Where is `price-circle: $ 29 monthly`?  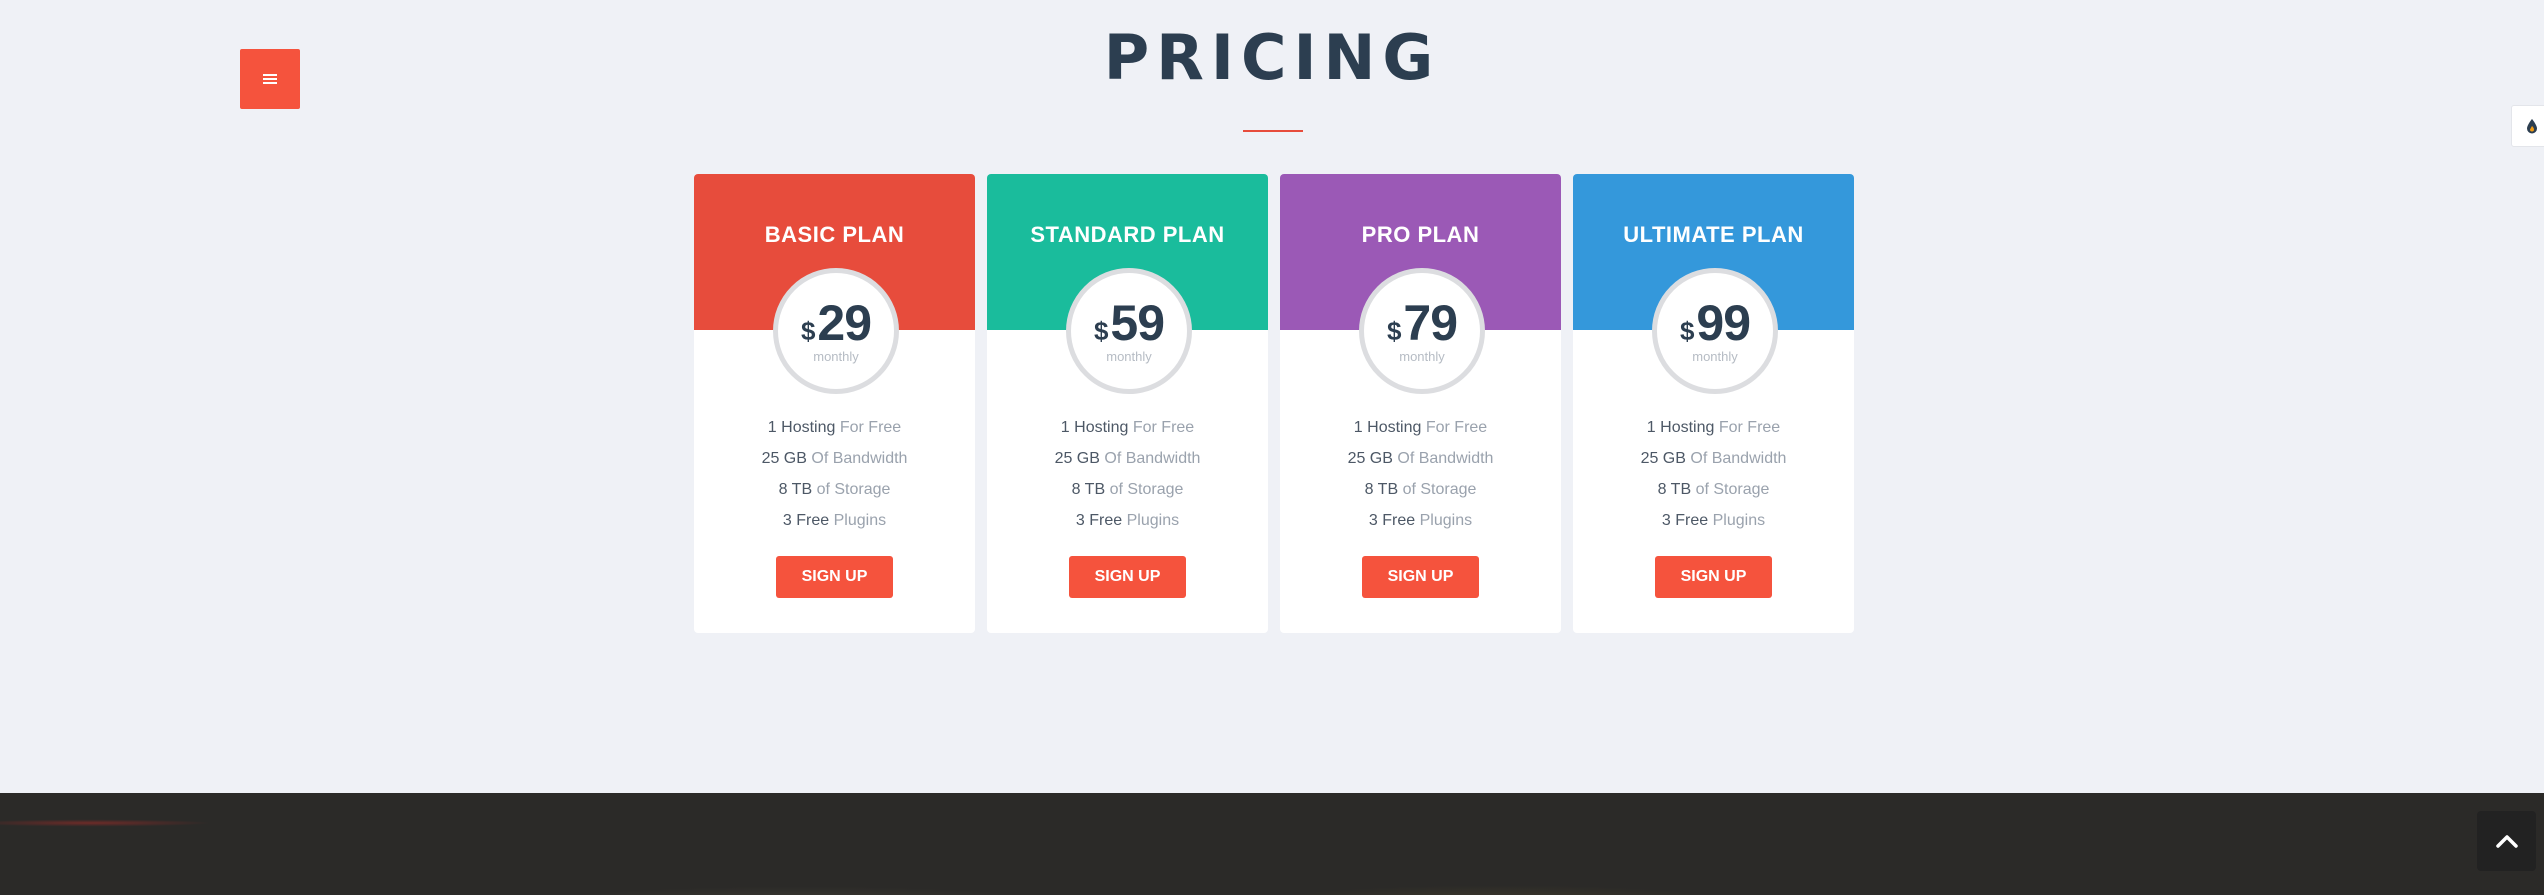
price-circle: $ 29 monthly is located at coordinates (836, 331).